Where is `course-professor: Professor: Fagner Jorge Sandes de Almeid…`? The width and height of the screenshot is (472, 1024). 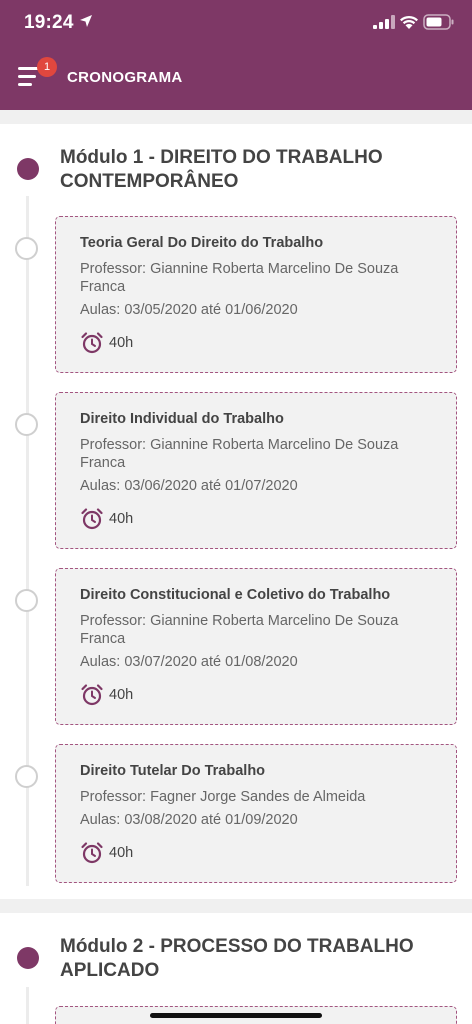
course-professor: Professor: Fagner Jorge Sandes de Almeid… is located at coordinates (223, 797).